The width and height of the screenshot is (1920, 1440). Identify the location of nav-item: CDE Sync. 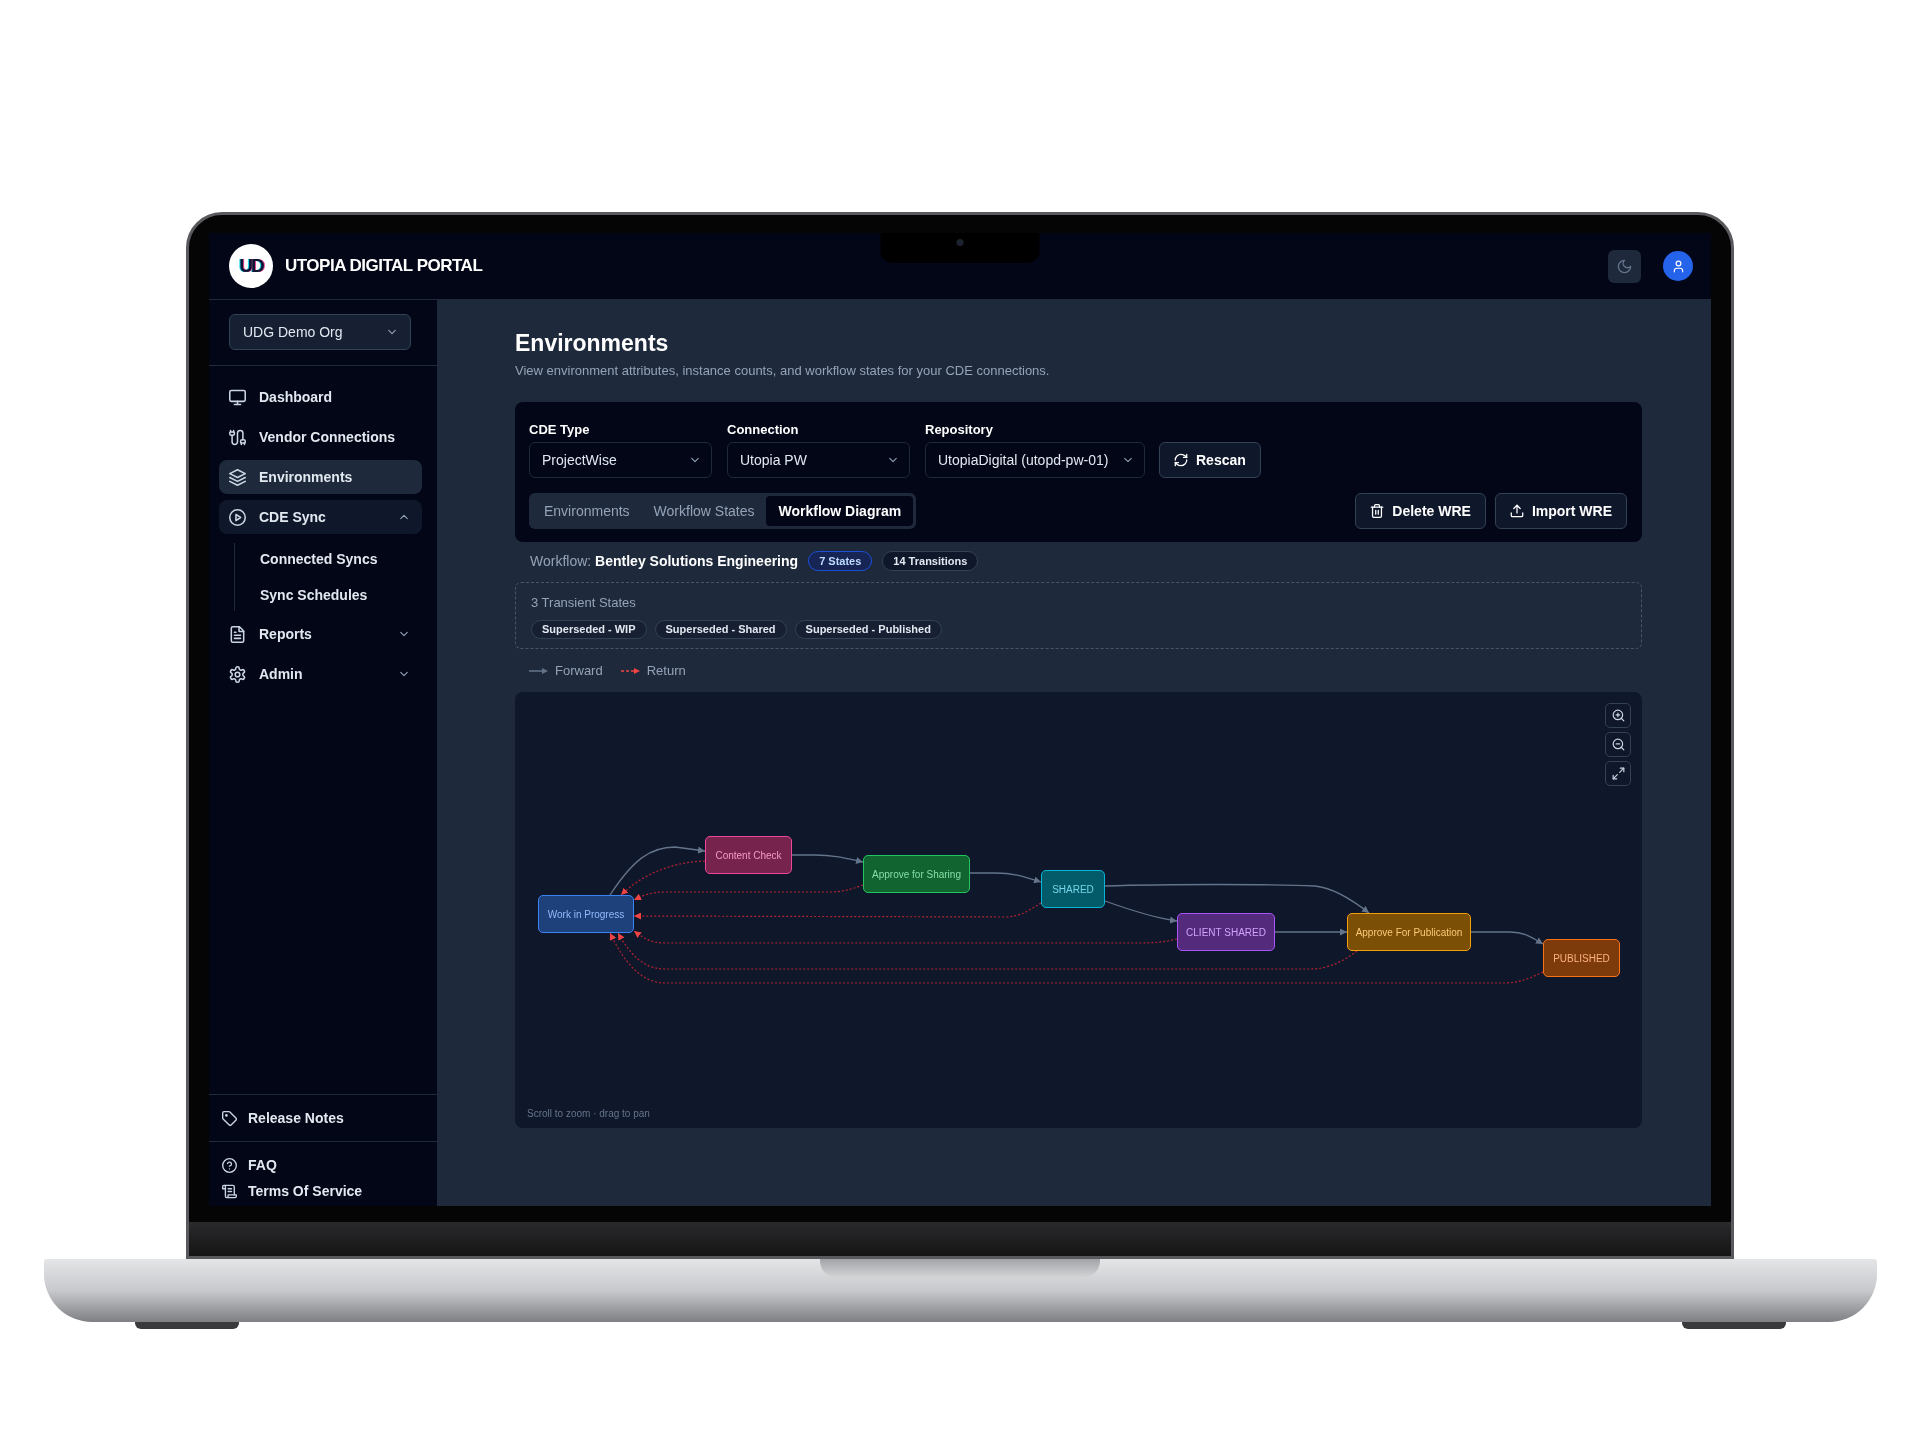
(320, 517).